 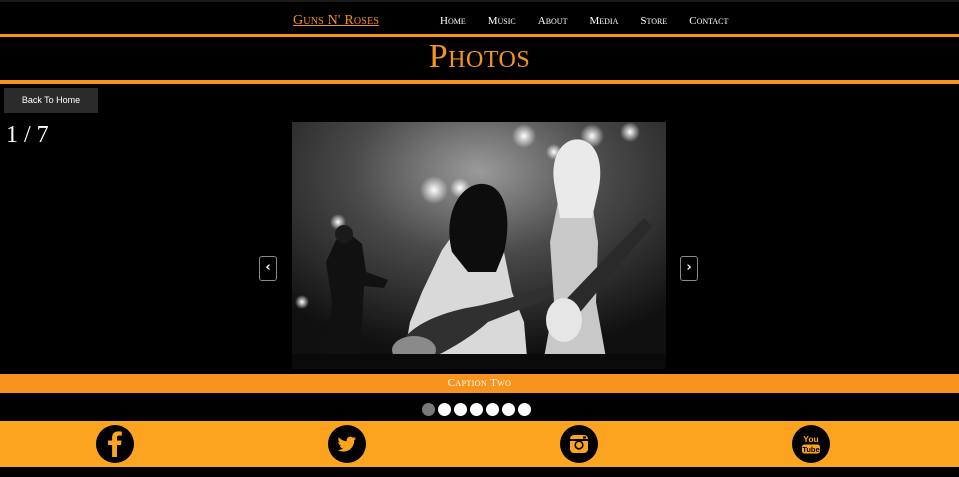 I want to click on youtube-link: You Tube, so click(x=811, y=444).